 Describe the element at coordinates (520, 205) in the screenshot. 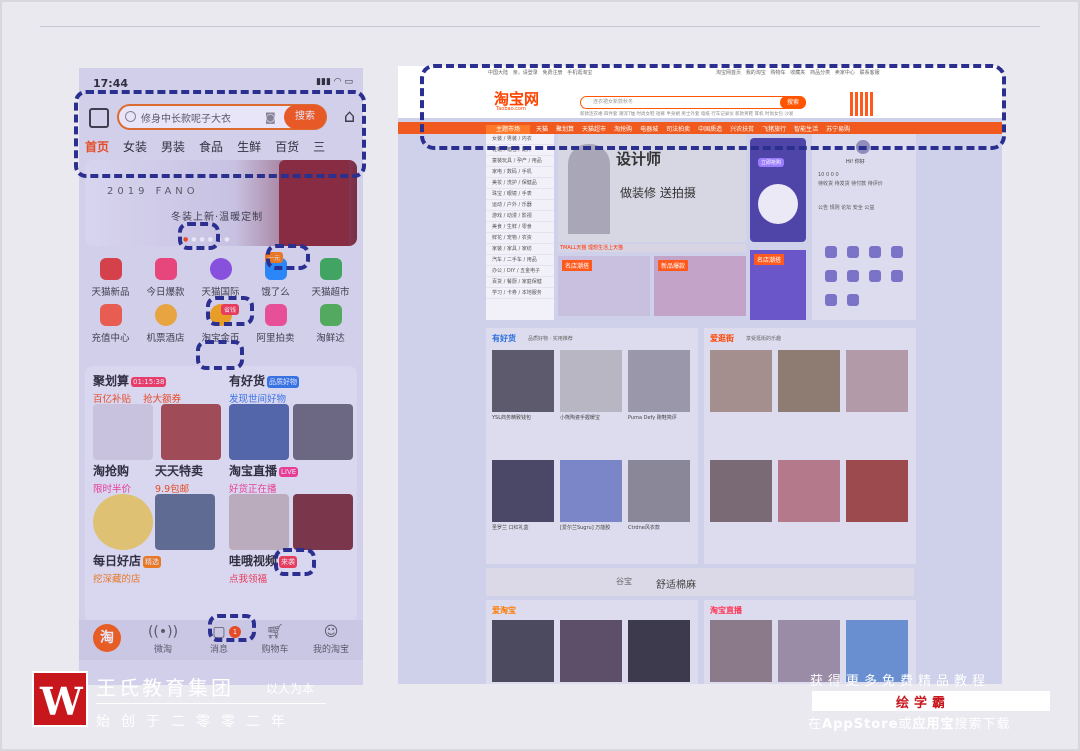

I see `sidebar-item: 运动 / 户外 / 乐器` at that location.